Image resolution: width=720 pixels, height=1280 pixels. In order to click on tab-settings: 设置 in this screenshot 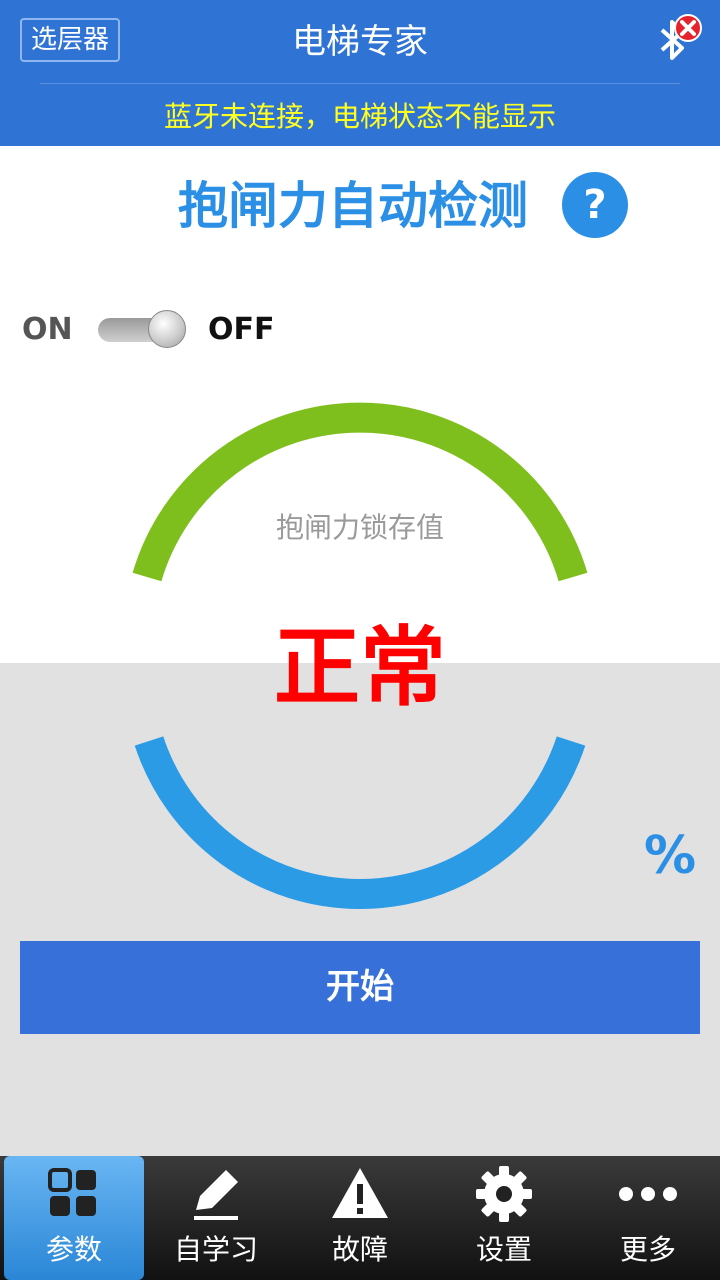, I will do `click(504, 1218)`.